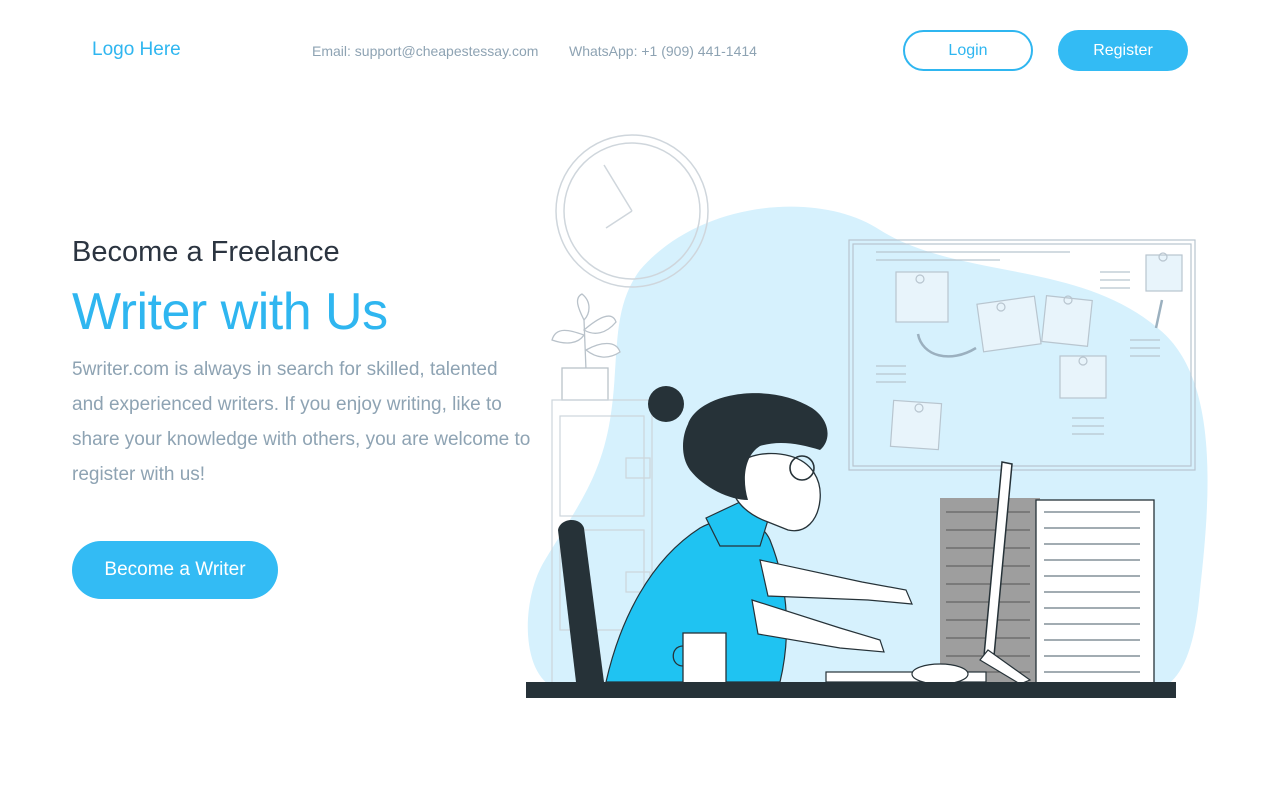 This screenshot has height=800, width=1280. I want to click on contact-email: Email: support@cheapestessay.com, so click(425, 51).